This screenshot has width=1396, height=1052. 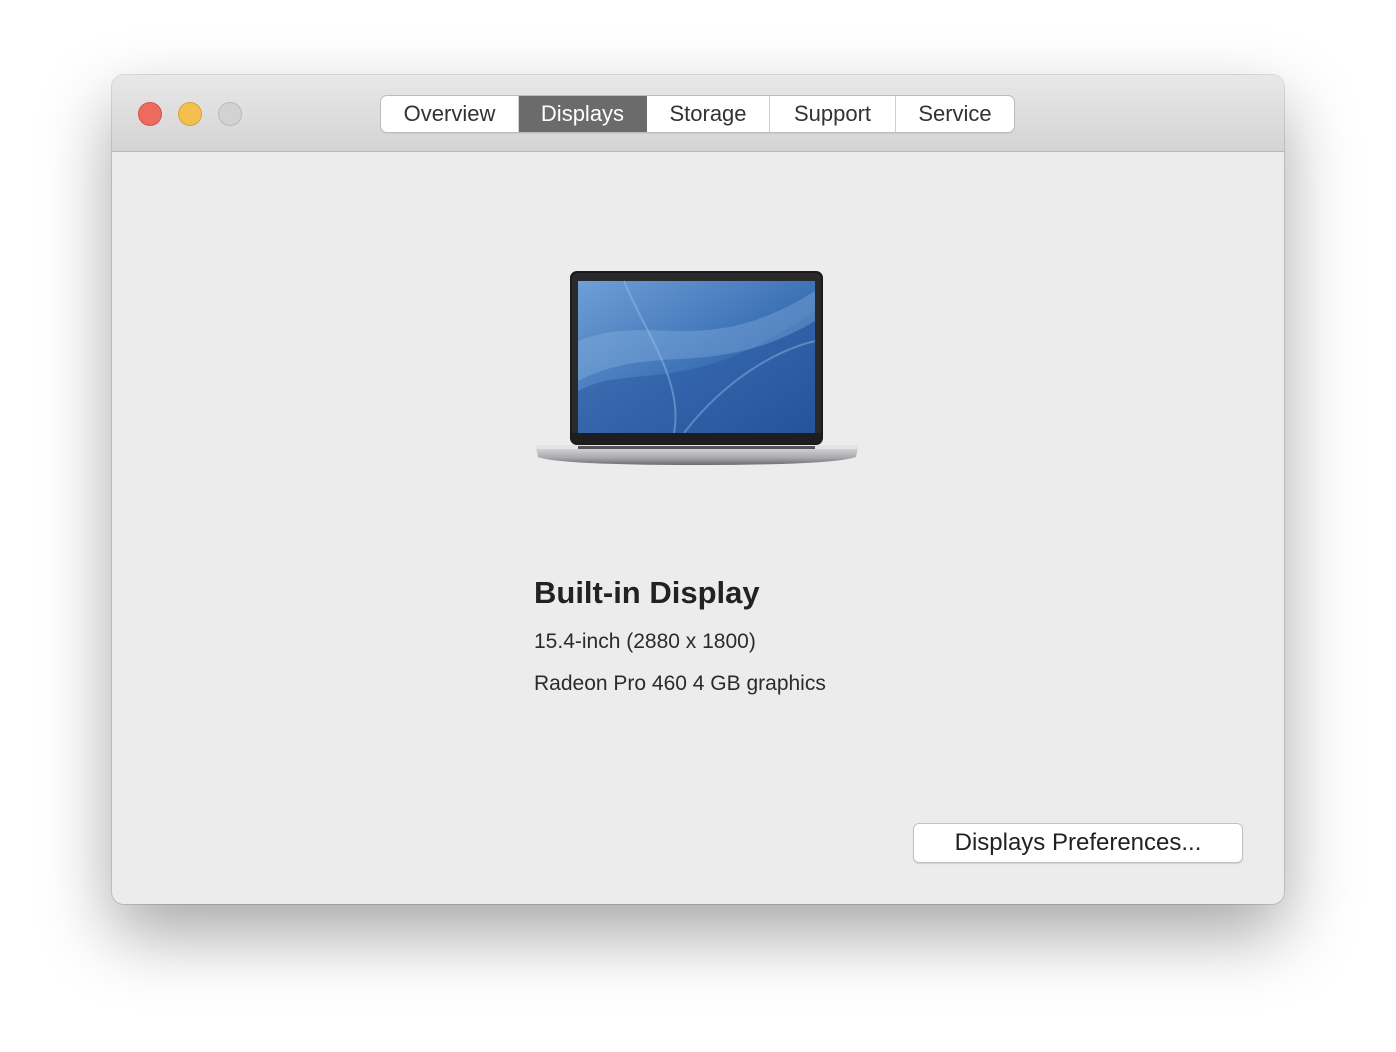 I want to click on tab-displays: Displays, so click(x=583, y=114).